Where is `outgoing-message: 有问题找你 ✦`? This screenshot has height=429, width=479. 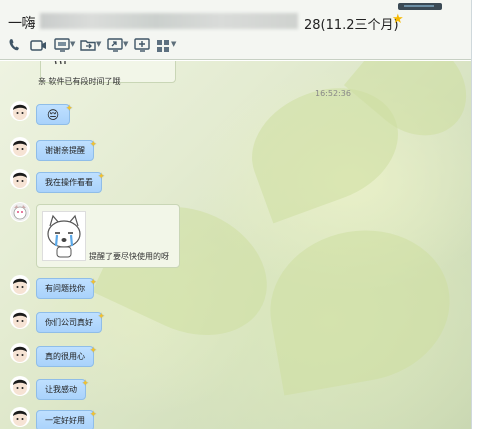
outgoing-message: 有问题找你 ✦ is located at coordinates (66, 288).